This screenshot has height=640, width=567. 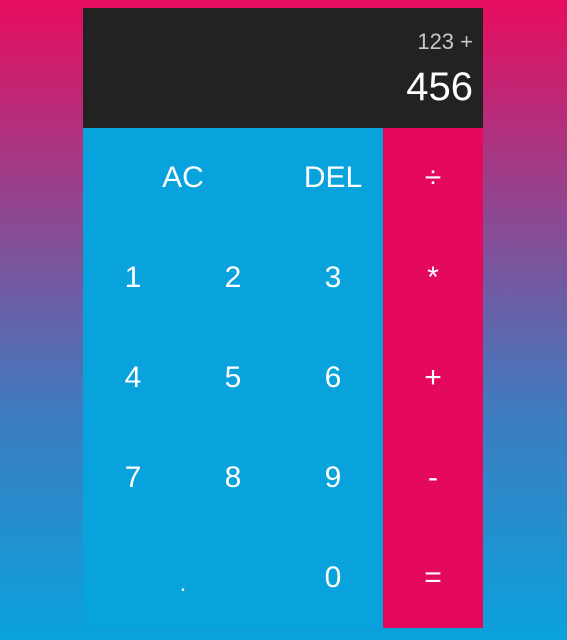 What do you see at coordinates (133, 478) in the screenshot?
I see `digit-7-button: 7` at bounding box center [133, 478].